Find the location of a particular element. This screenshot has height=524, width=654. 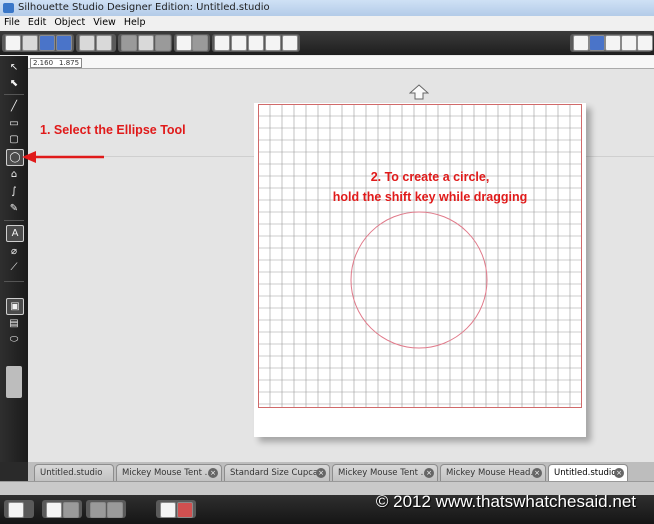

annotation-step-1: 1. Select the Ellipse Tool is located at coordinates (113, 130).